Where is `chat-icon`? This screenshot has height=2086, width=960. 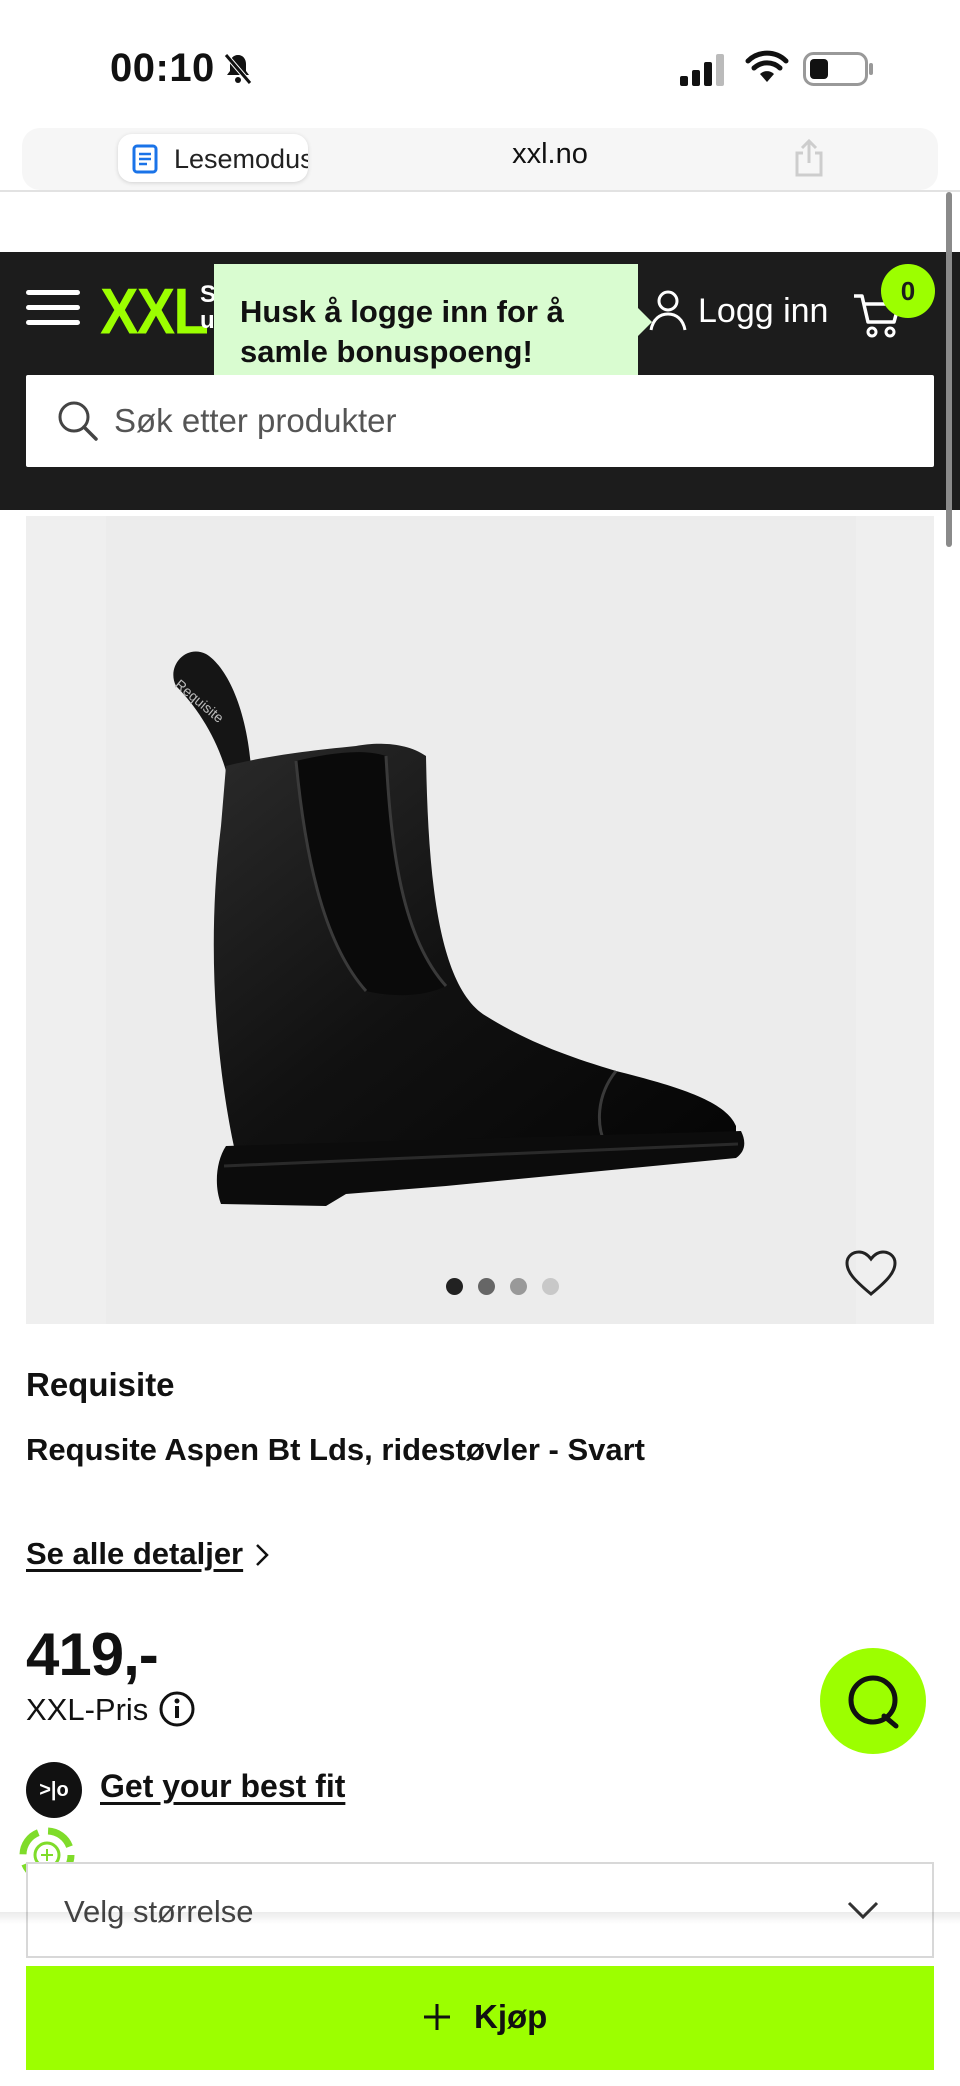 chat-icon is located at coordinates (873, 1702).